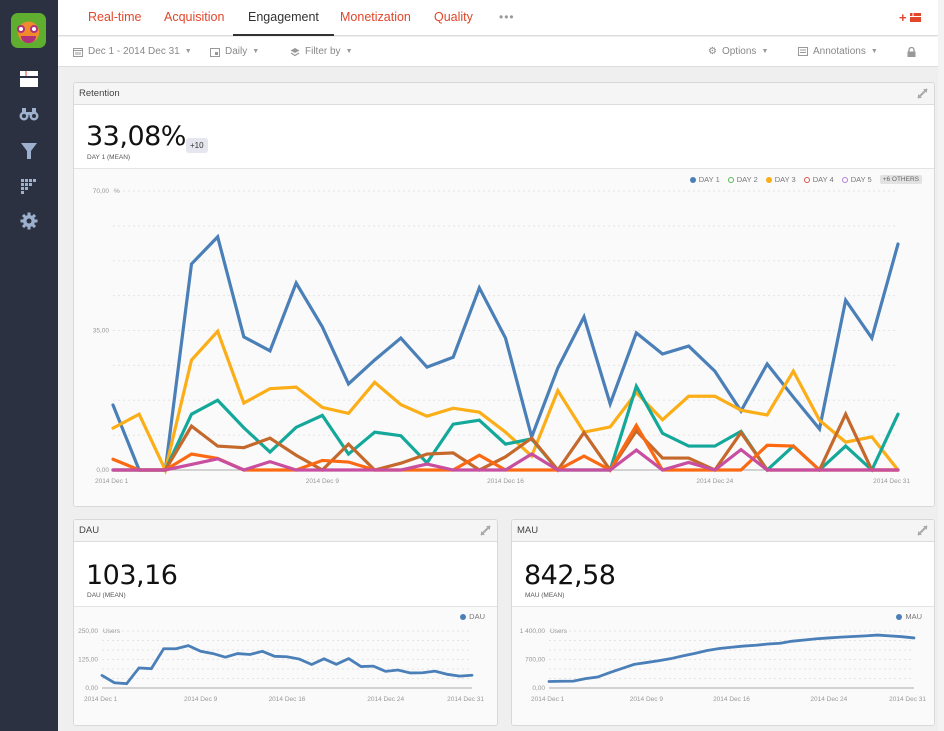 This screenshot has width=944, height=731. What do you see at coordinates (533, 631) in the screenshot?
I see `y-tick-label: 1 400,00` at bounding box center [533, 631].